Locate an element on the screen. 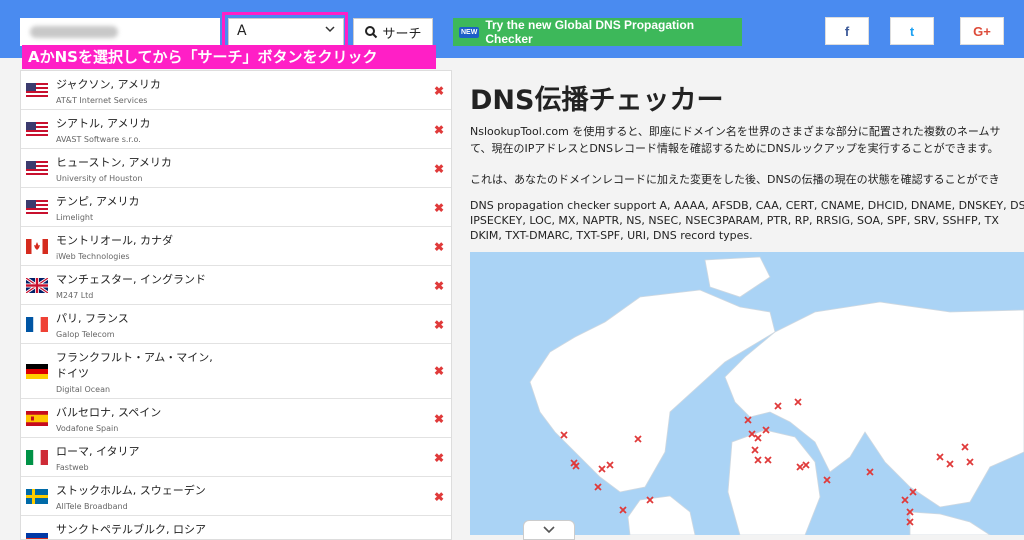  server-isp: Digital Ocean is located at coordinates (83, 389).